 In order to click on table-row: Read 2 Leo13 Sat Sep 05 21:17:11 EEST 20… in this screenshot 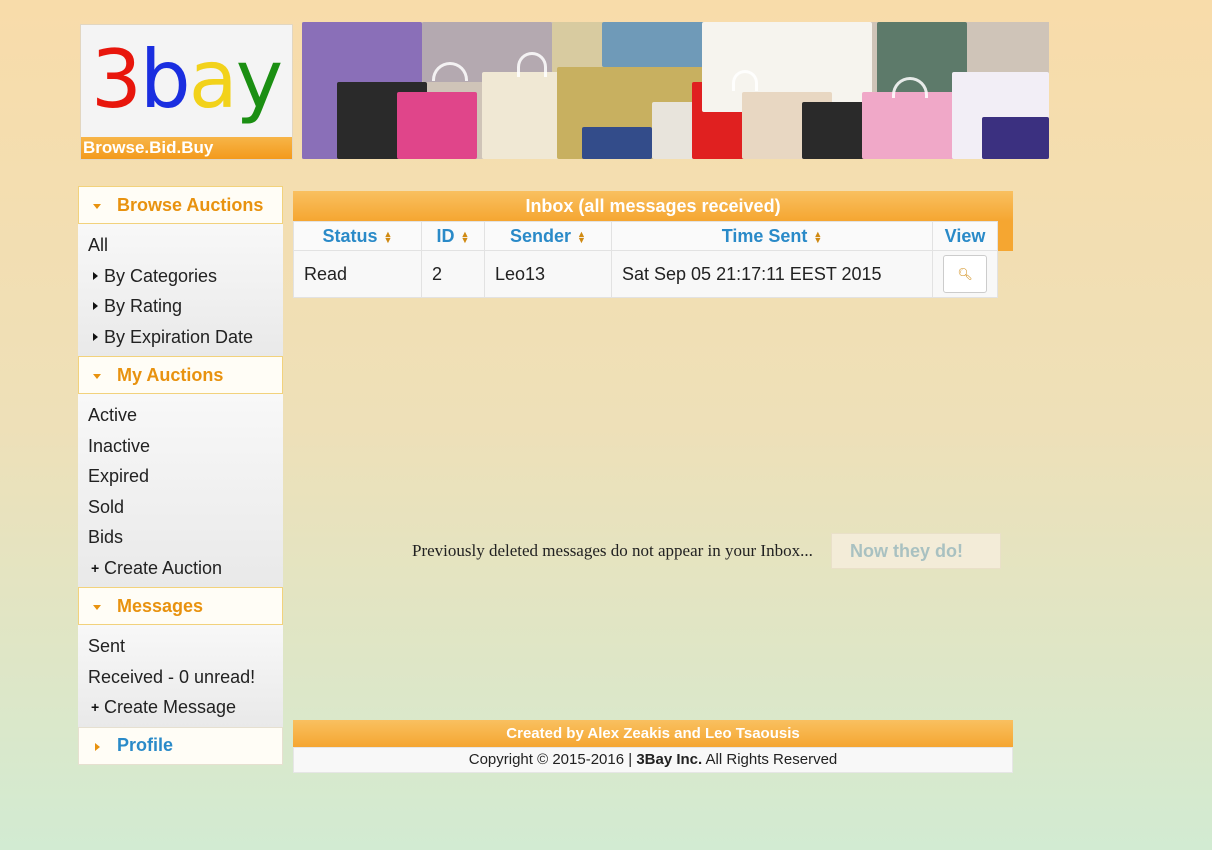, I will do `click(645, 274)`.